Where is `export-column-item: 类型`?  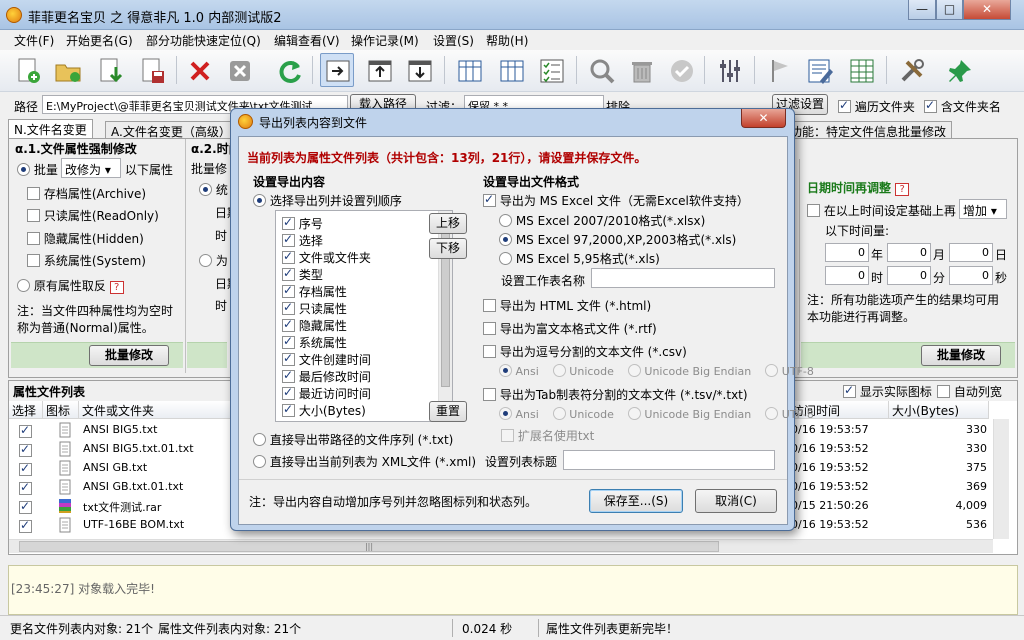 export-column-item: 类型 is located at coordinates (302, 274).